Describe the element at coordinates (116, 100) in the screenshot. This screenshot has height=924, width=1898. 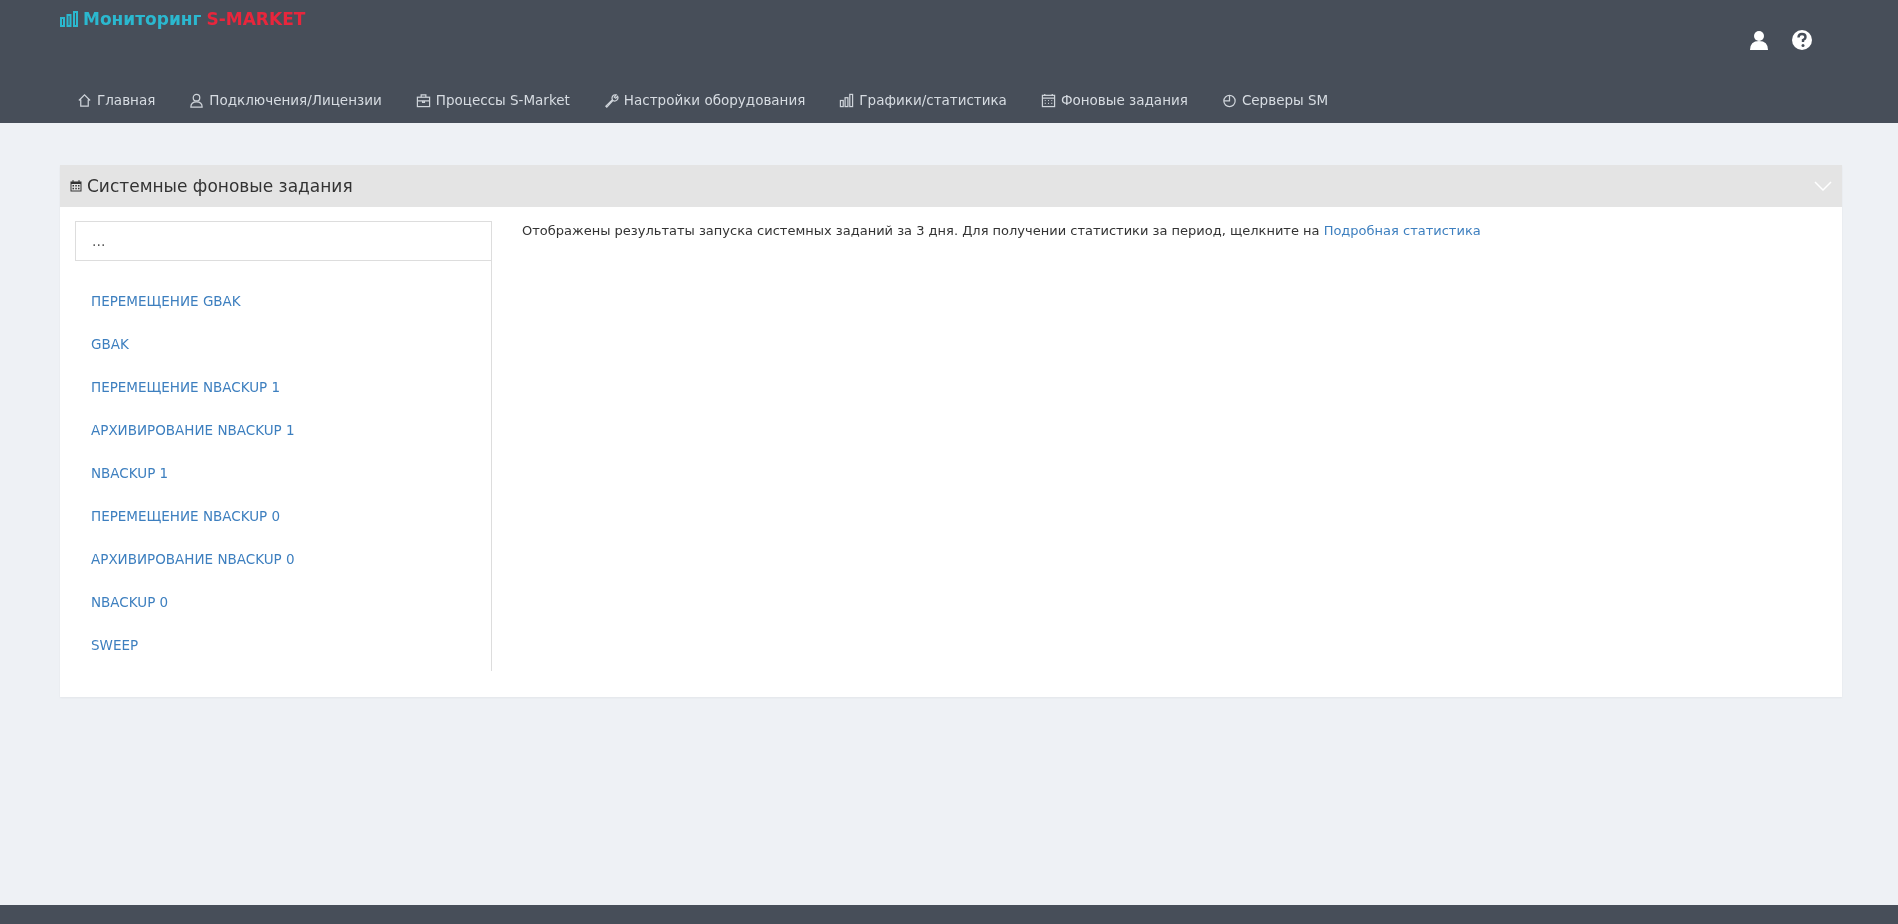
I see `nav-link: Главная` at that location.